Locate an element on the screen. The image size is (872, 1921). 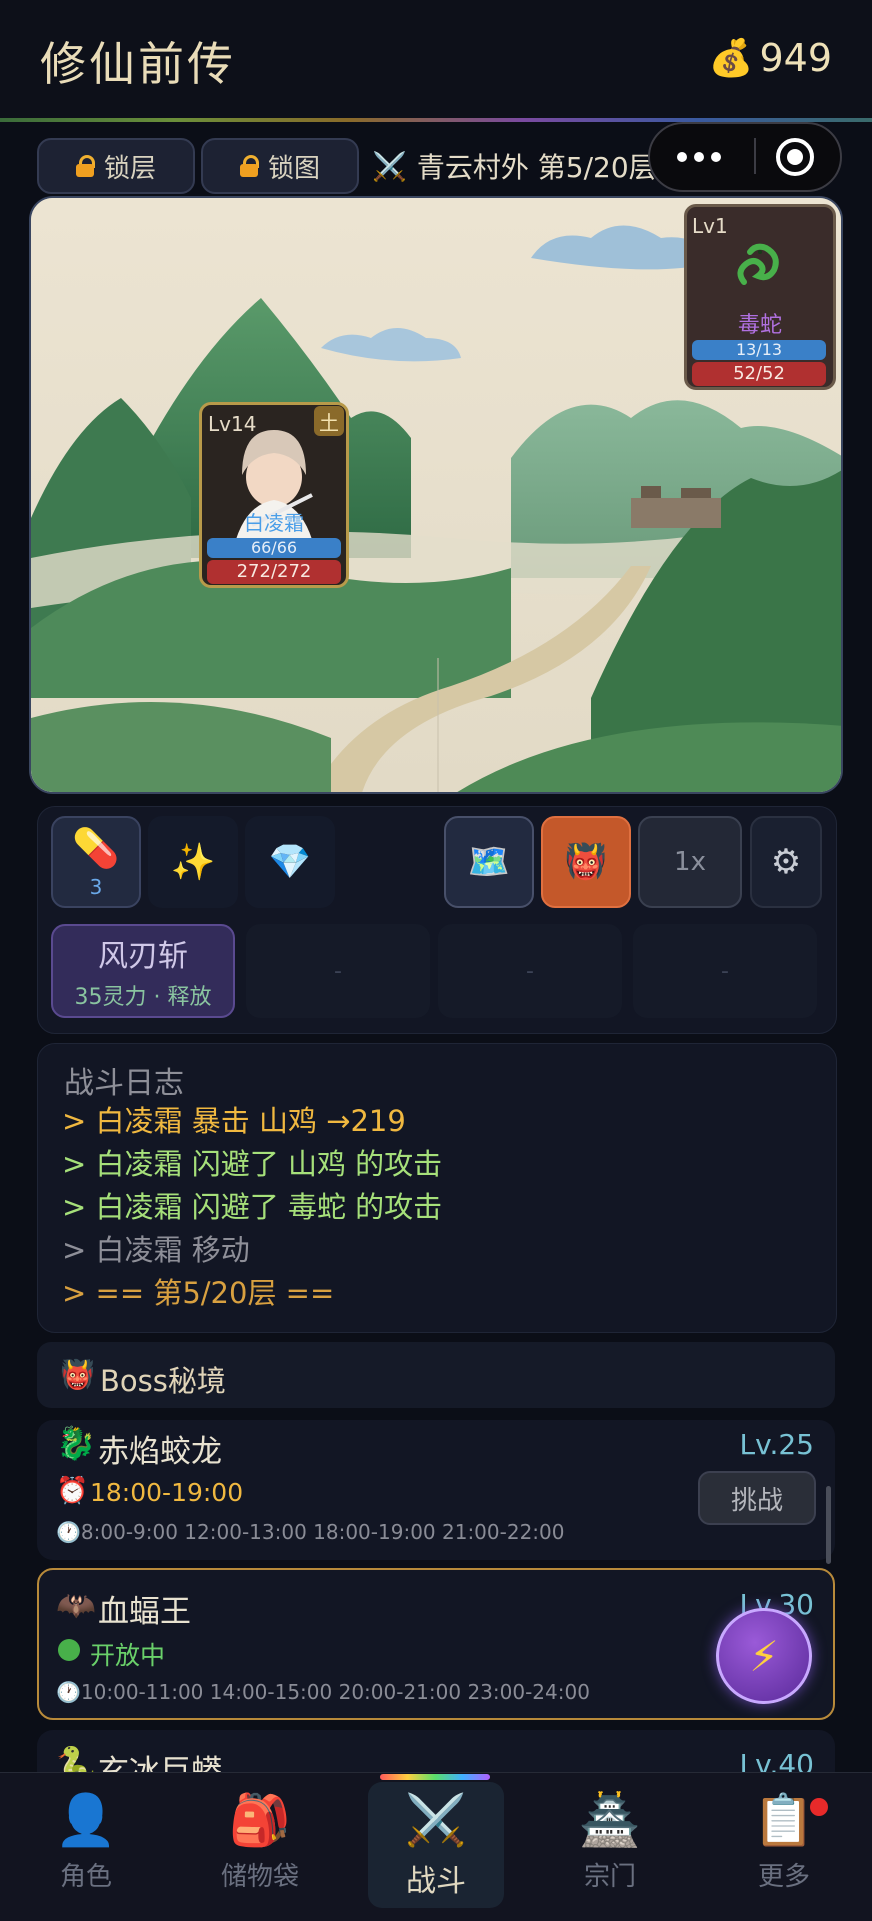
battle-log-title: 战斗日志 is located at coordinates (124, 1083).